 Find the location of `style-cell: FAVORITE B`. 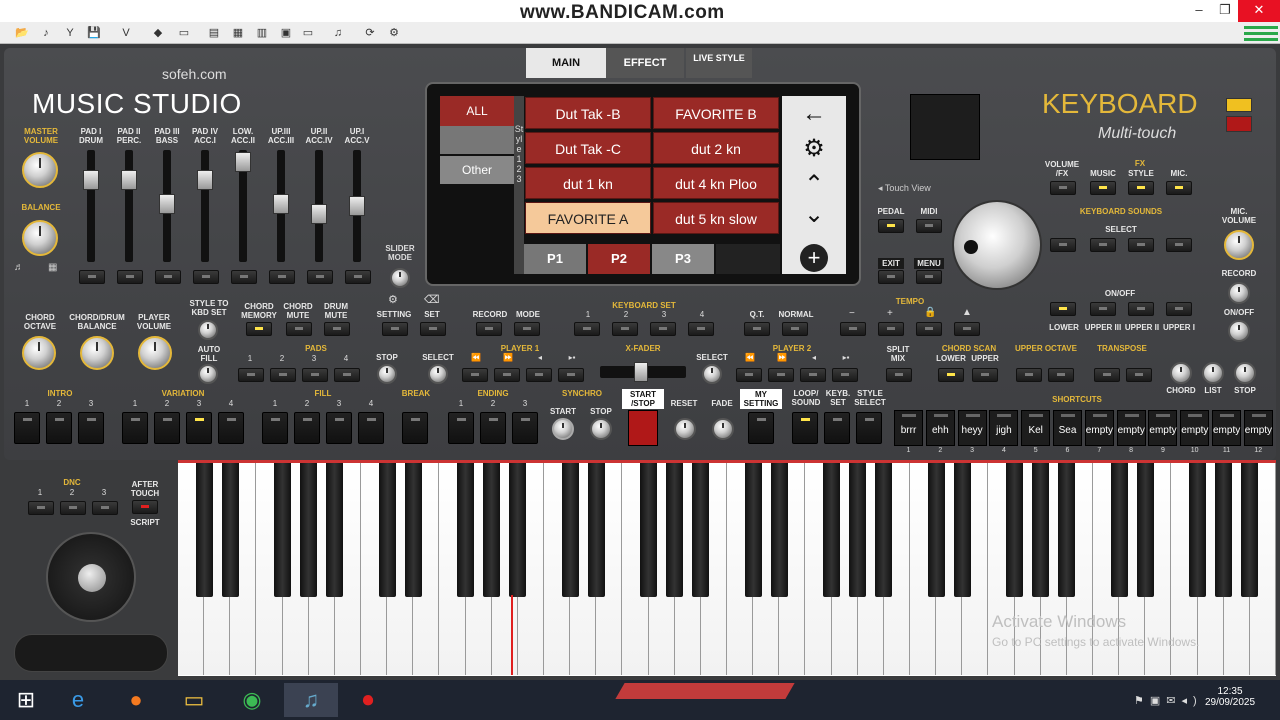

style-cell: FAVORITE B is located at coordinates (716, 113).